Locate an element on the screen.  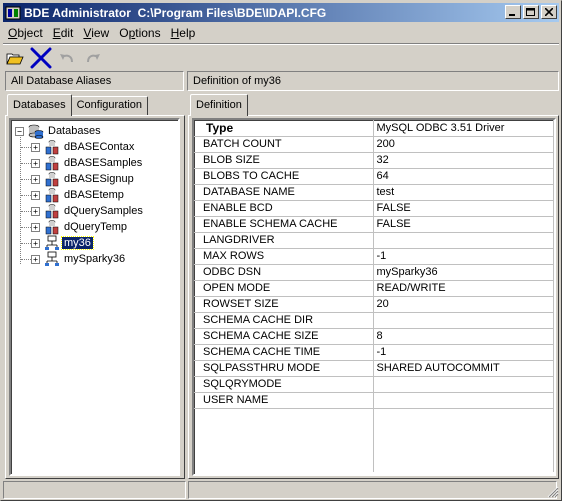
property-value: test is located at coordinates (463, 192).